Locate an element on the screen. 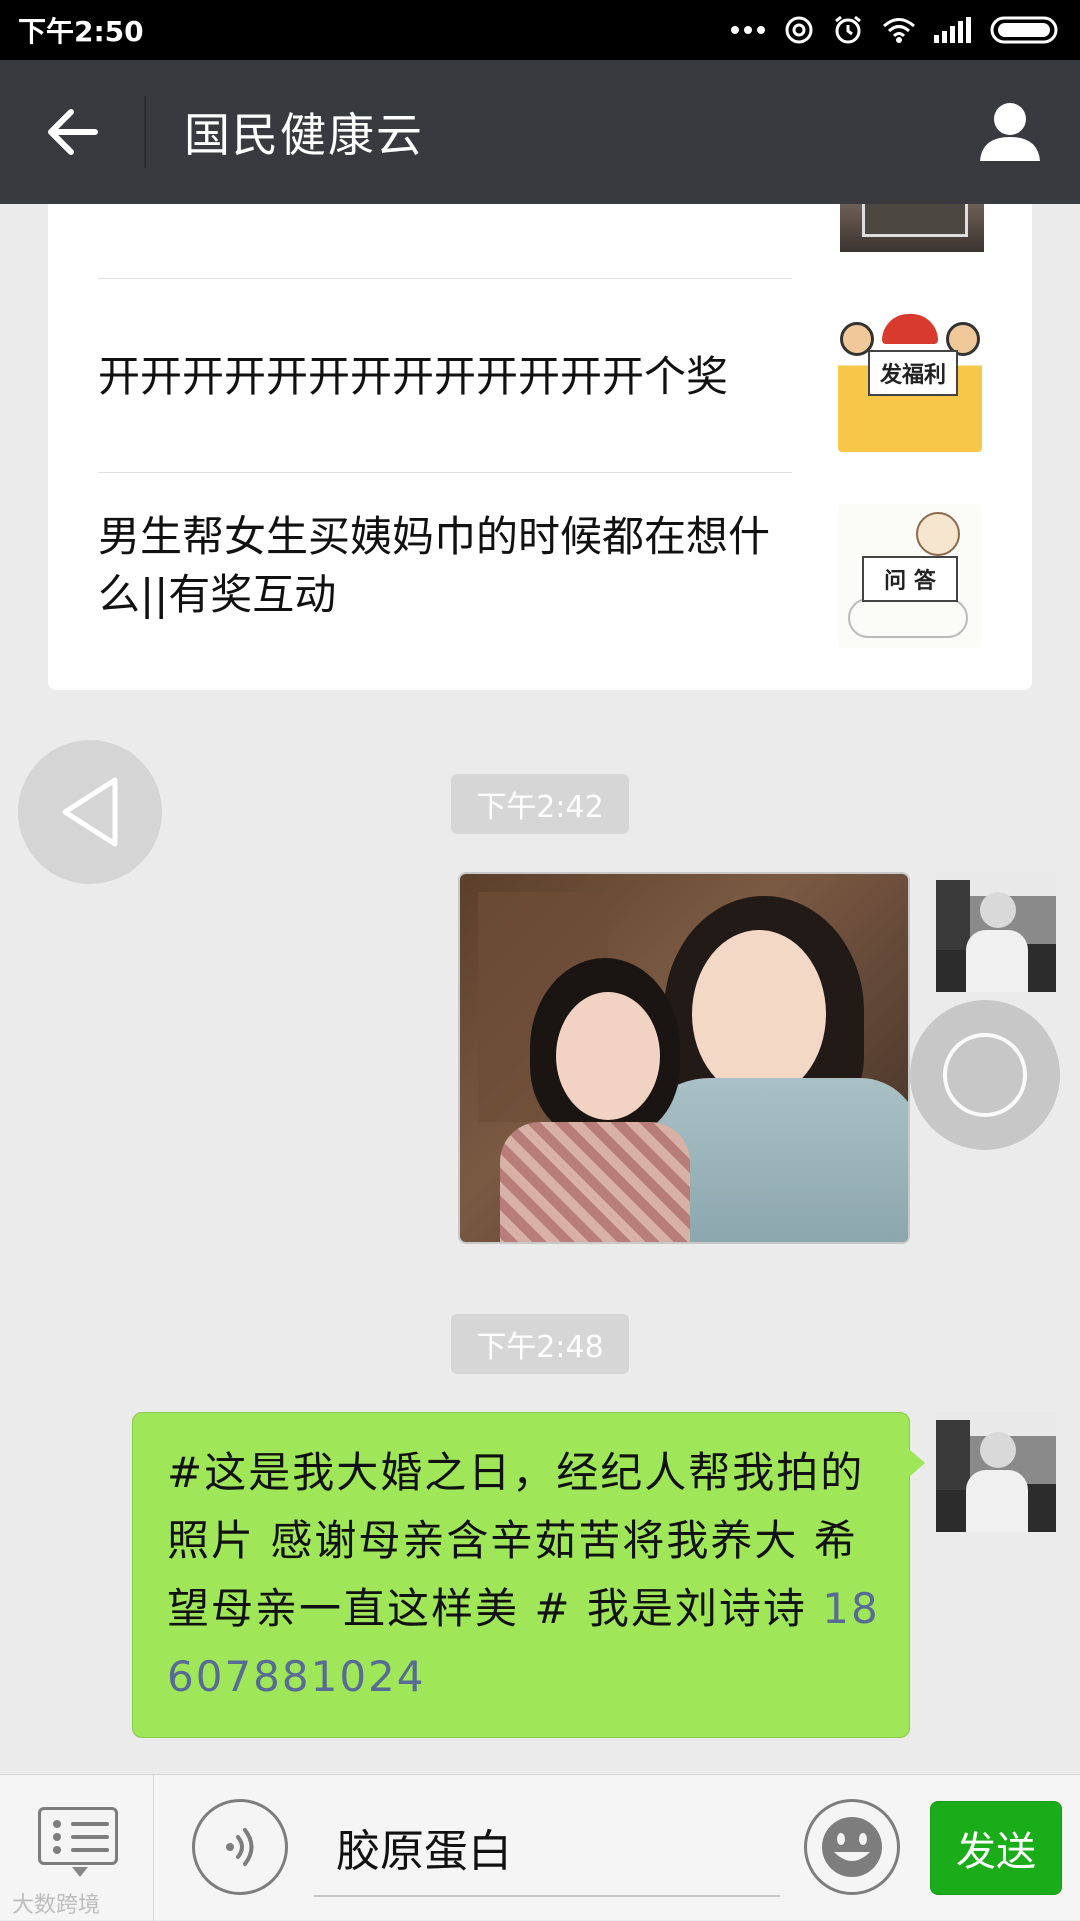 The image size is (1080, 1921). watermark: 大数跨境 is located at coordinates (56, 1905).